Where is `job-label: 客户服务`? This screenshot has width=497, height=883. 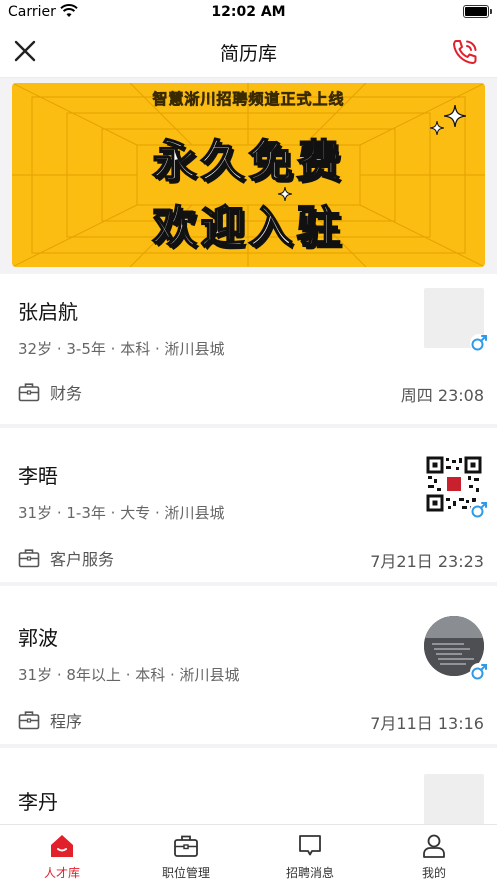
job-label: 客户服务 is located at coordinates (82, 559).